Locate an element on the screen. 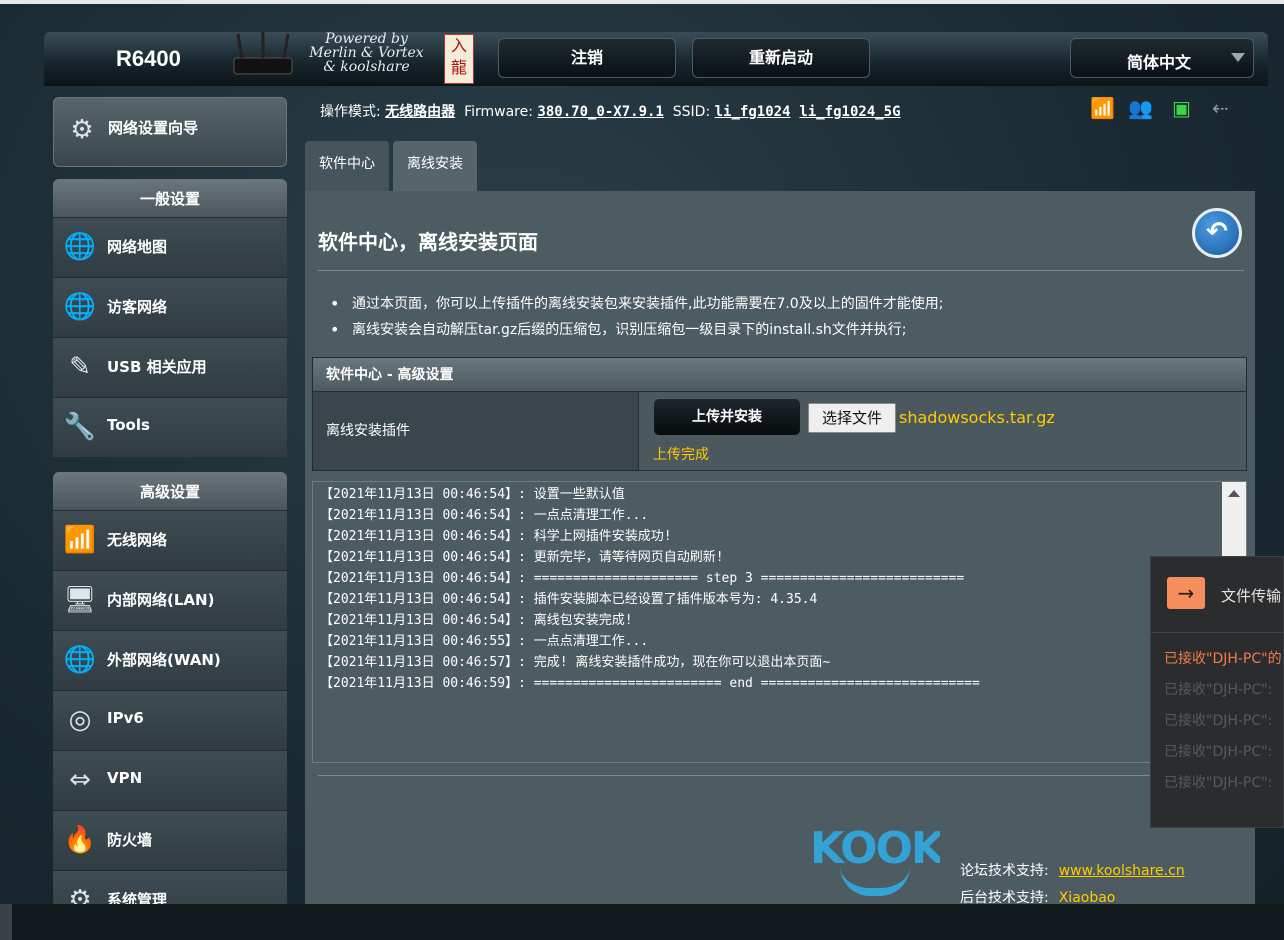  logo-smile is located at coordinates (875, 881).